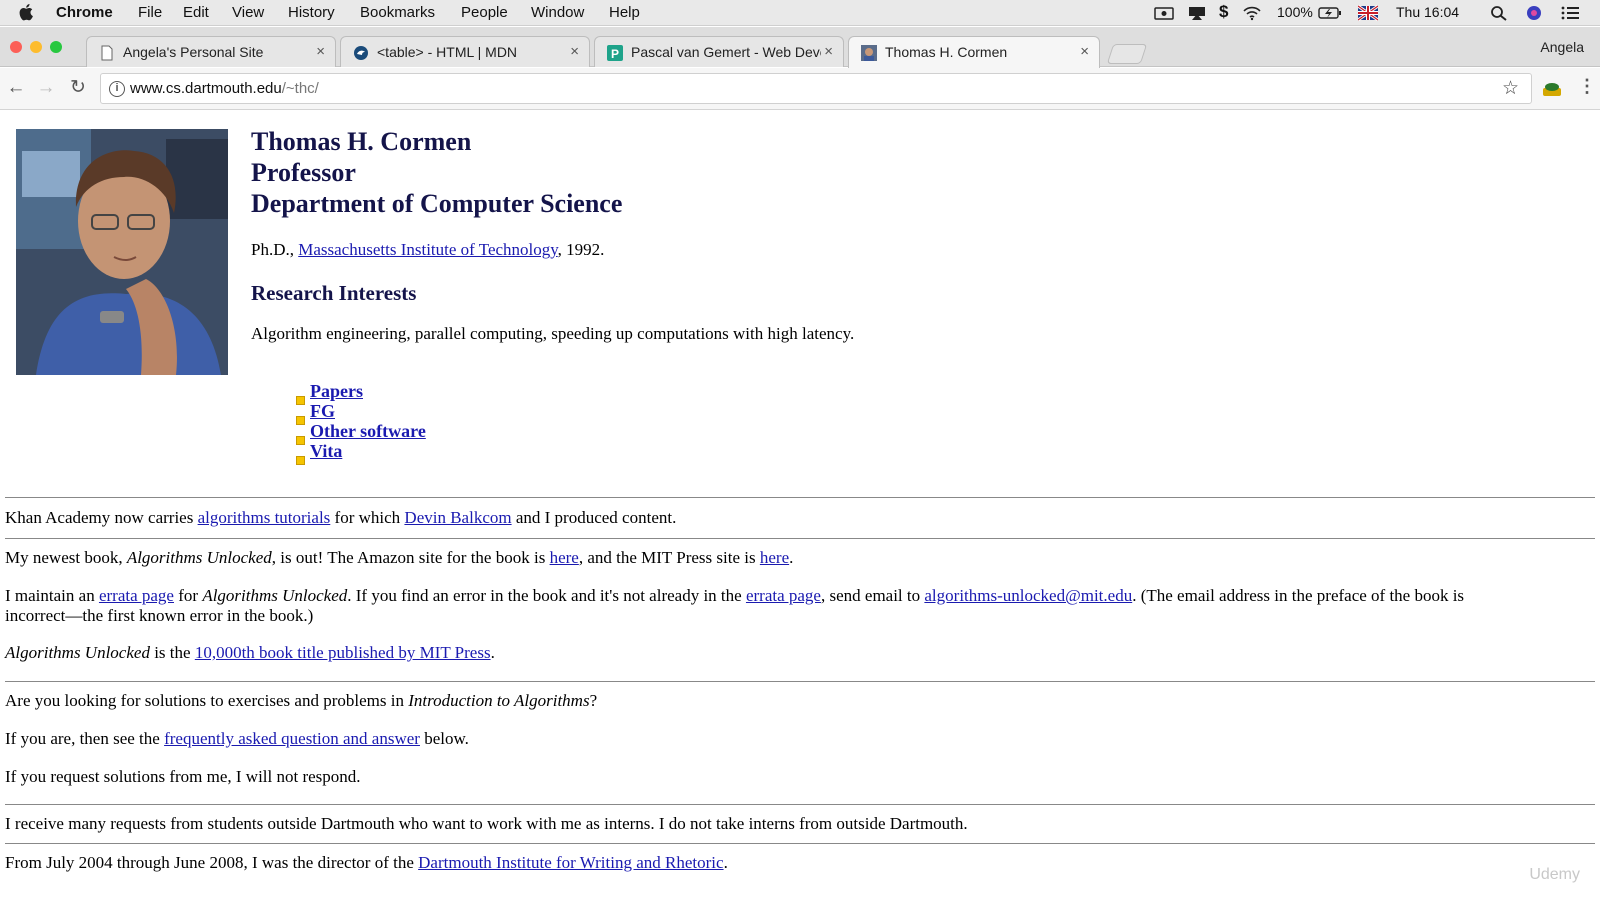 Image resolution: width=1600 pixels, height=900 pixels. What do you see at coordinates (107, 53) in the screenshot?
I see `document-icon` at bounding box center [107, 53].